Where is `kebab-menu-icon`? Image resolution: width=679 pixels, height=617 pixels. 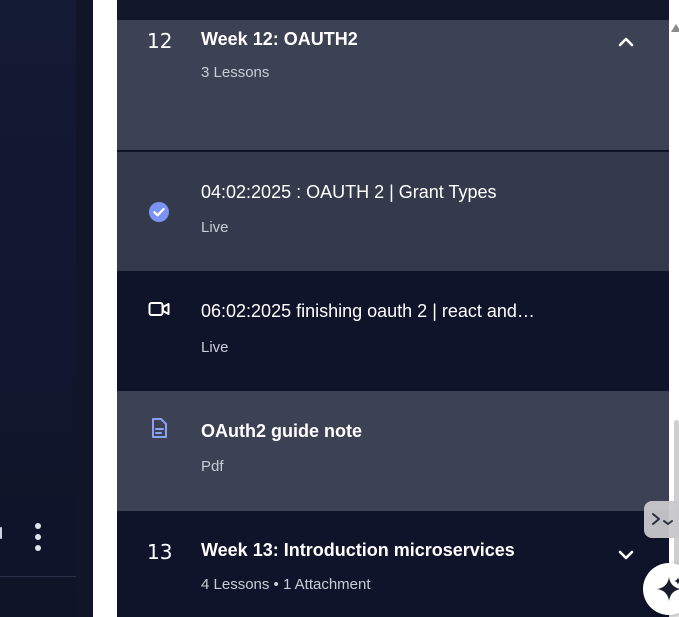 kebab-menu-icon is located at coordinates (38, 539).